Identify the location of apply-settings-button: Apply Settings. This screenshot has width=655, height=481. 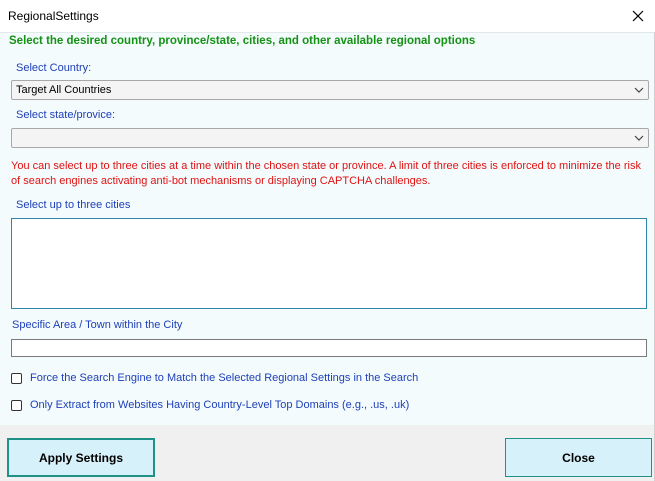
(81, 457).